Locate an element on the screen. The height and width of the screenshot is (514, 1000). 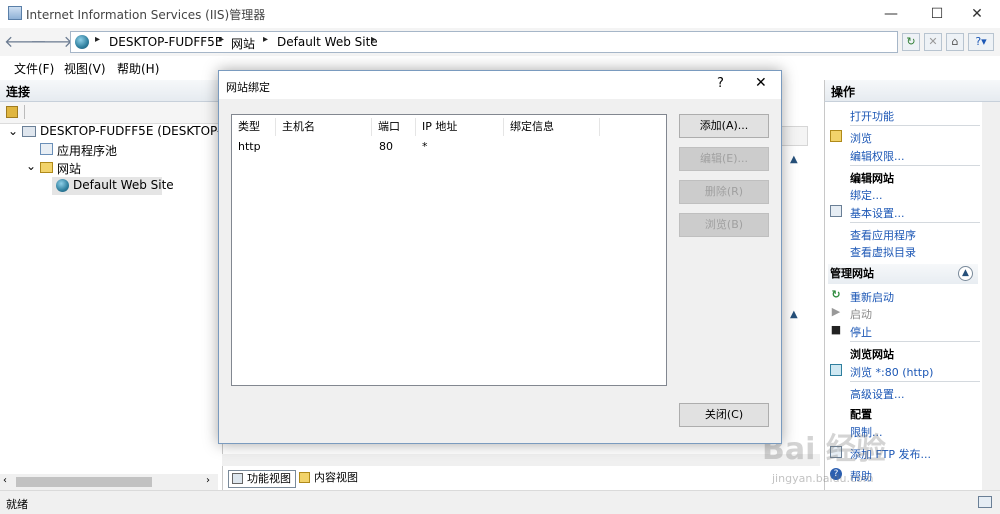
features-view-icon is located at coordinates (237, 478).